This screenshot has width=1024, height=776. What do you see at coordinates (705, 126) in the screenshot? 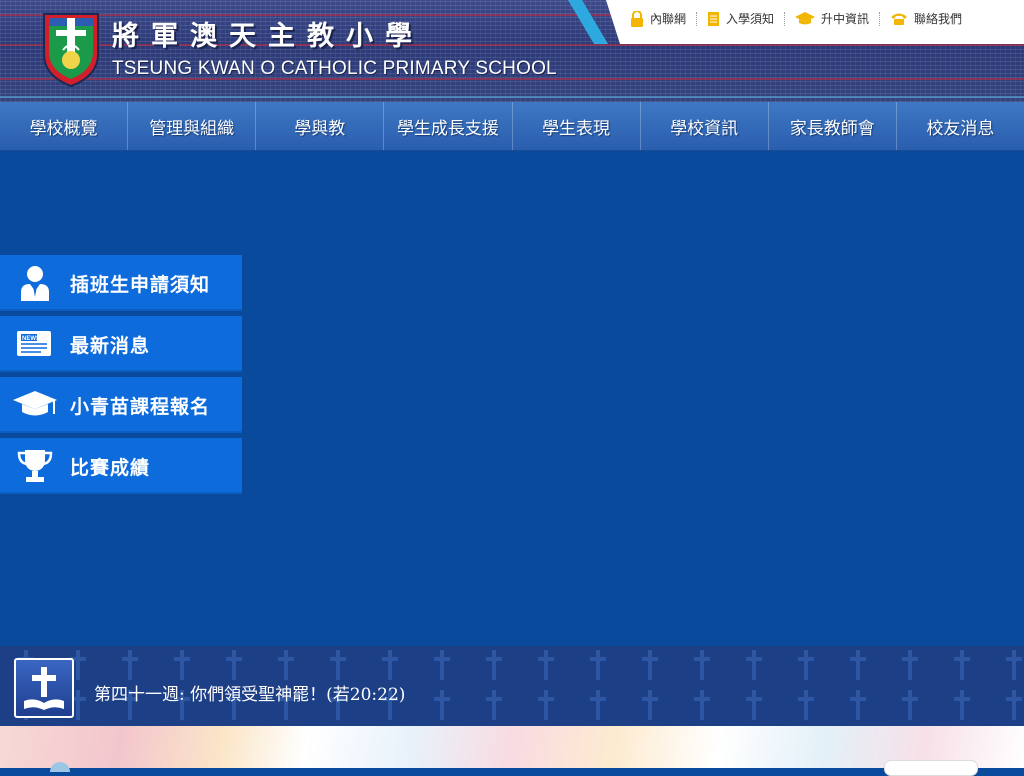
I see `nav-item-school-info: 學校資訊` at bounding box center [705, 126].